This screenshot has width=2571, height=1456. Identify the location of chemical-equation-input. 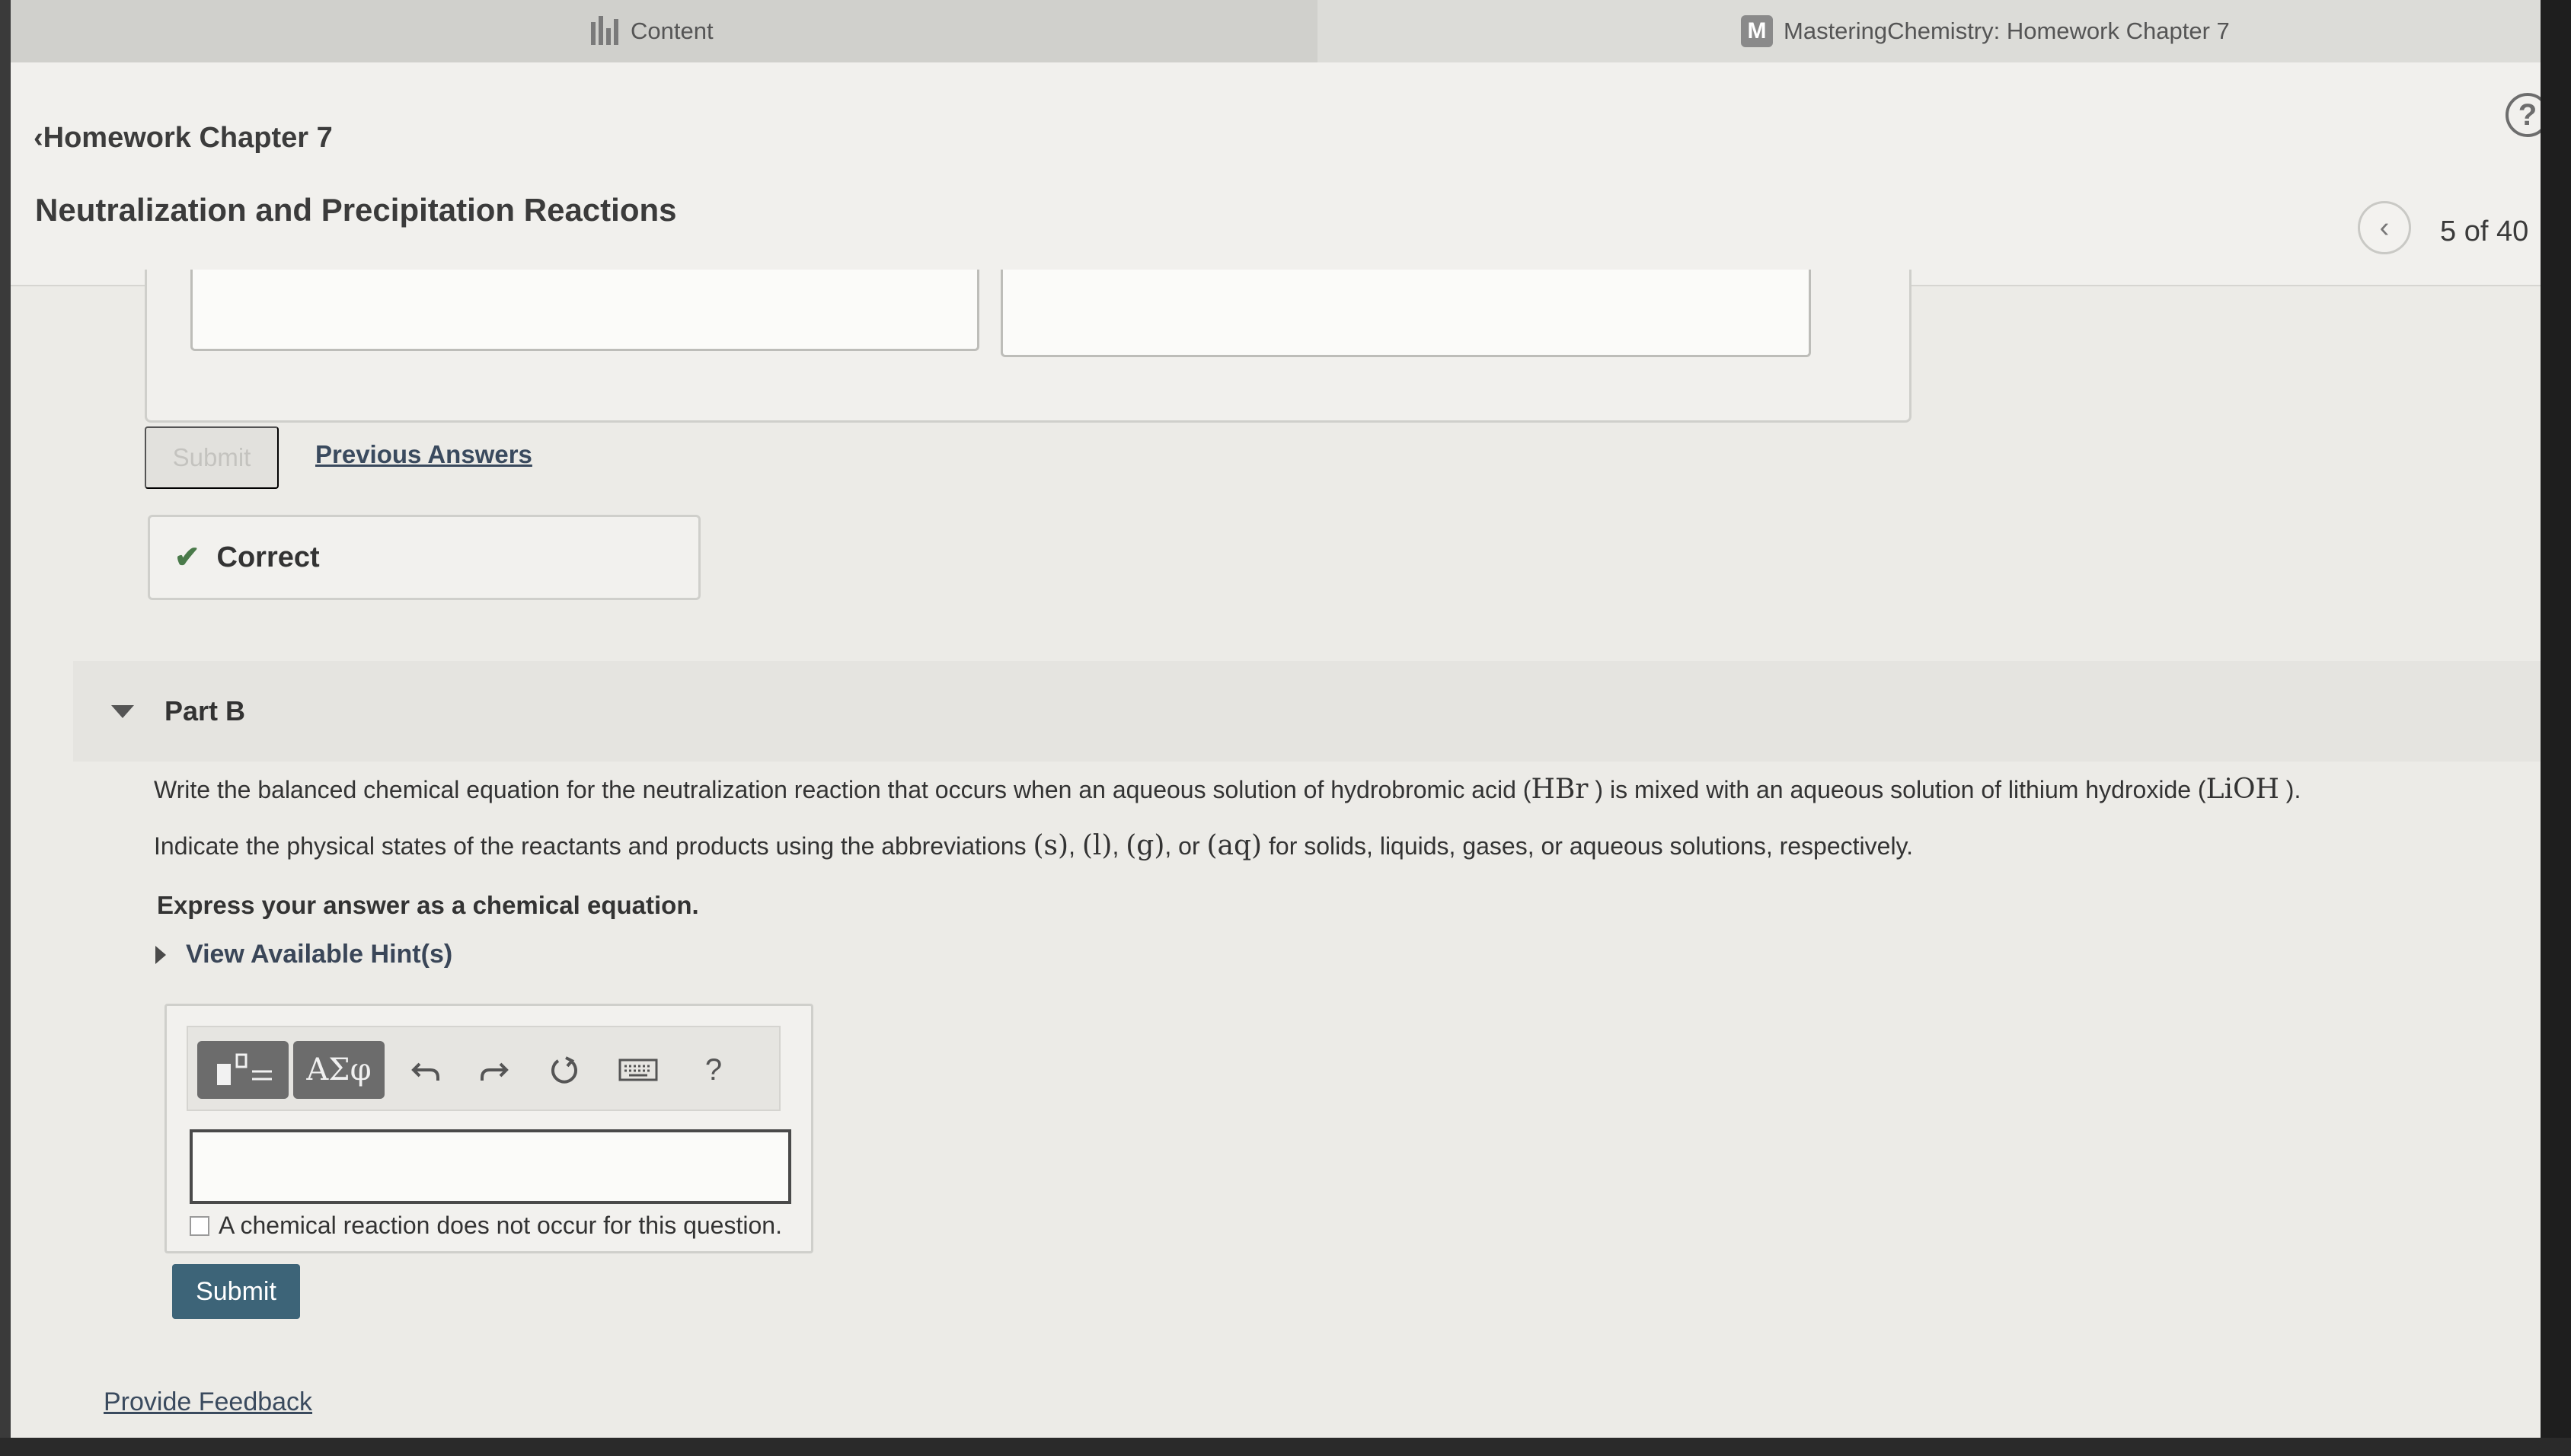
(490, 1166).